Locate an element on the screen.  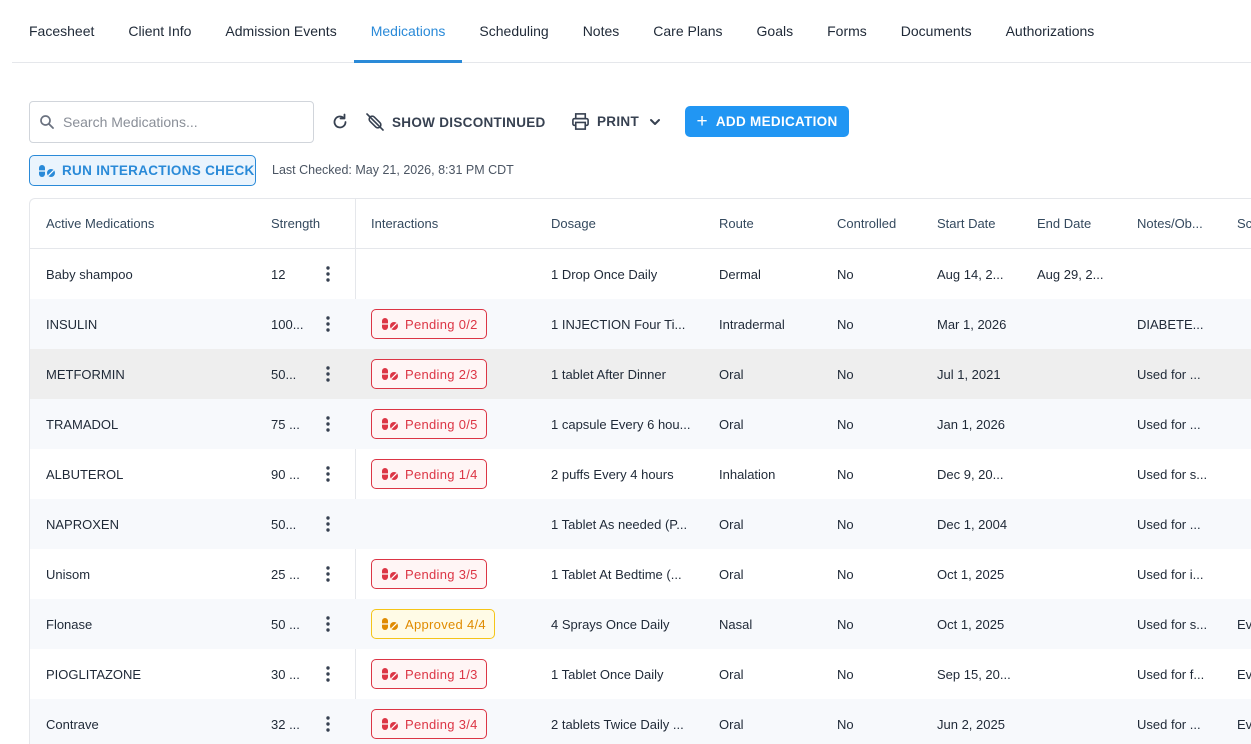
cell-dosage: 1 Tablet Once Daily is located at coordinates (607, 674).